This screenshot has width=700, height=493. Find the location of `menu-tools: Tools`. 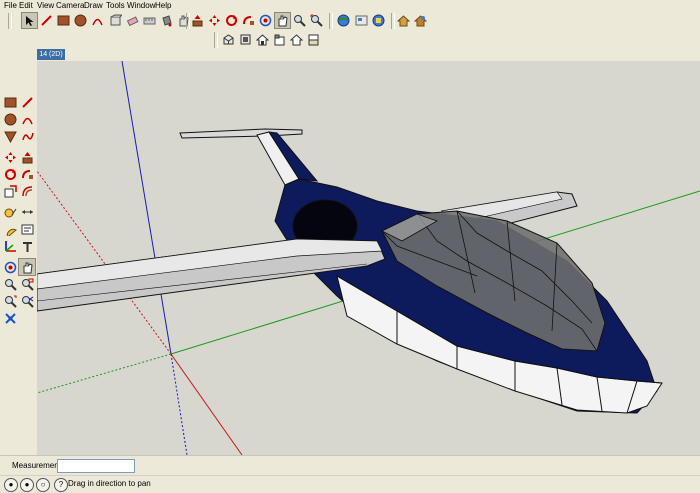

menu-tools: Tools is located at coordinates (115, 5).